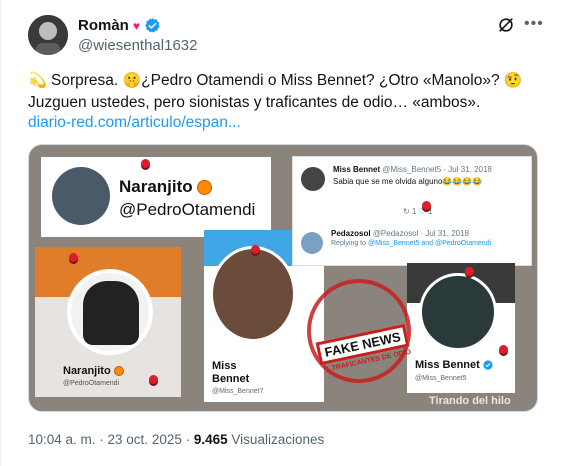 The height and width of the screenshot is (466, 564). What do you see at coordinates (156, 186) in the screenshot?
I see `naranjito-card-name: Naranjito` at bounding box center [156, 186].